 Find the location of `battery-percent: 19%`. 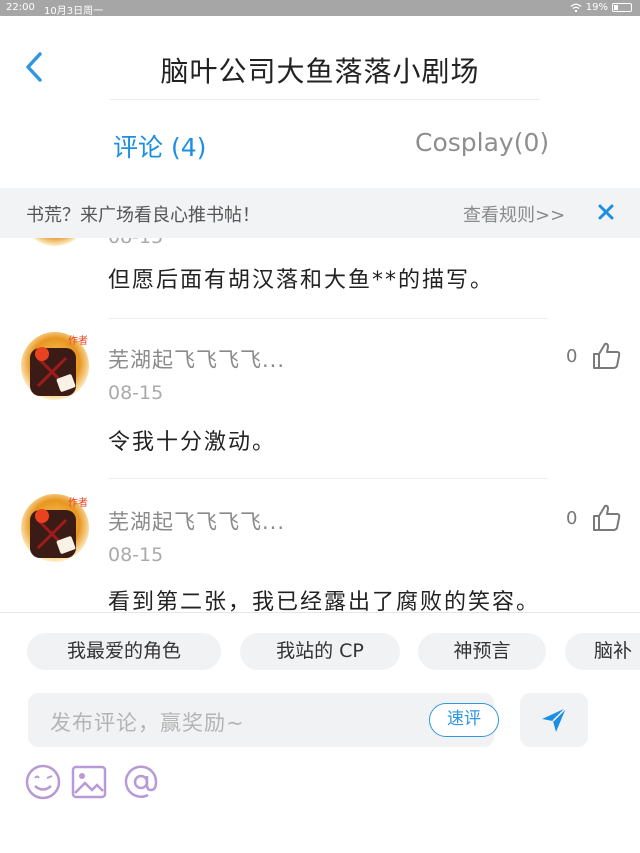

battery-percent: 19% is located at coordinates (596, 7).